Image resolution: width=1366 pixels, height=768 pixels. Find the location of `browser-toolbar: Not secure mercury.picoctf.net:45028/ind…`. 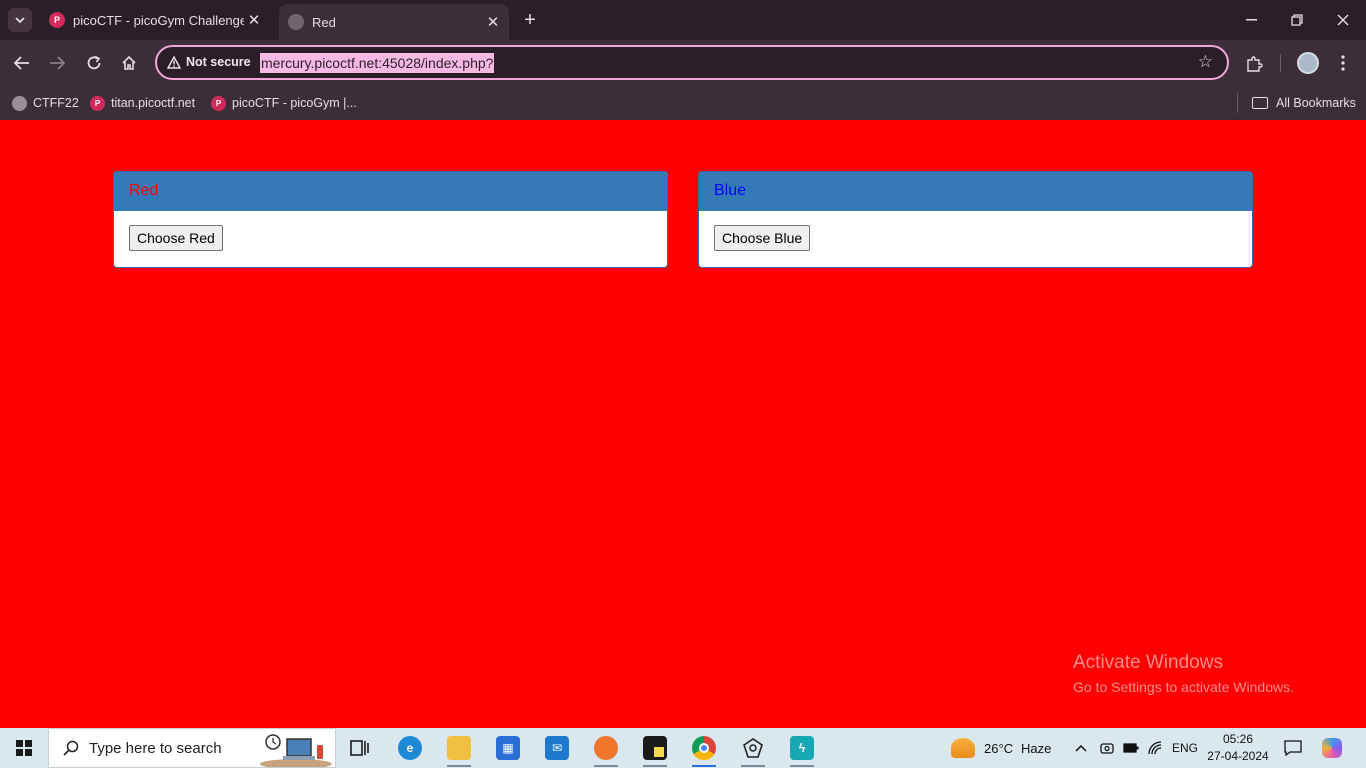

browser-toolbar: Not secure mercury.picoctf.net:45028/ind… is located at coordinates (683, 63).